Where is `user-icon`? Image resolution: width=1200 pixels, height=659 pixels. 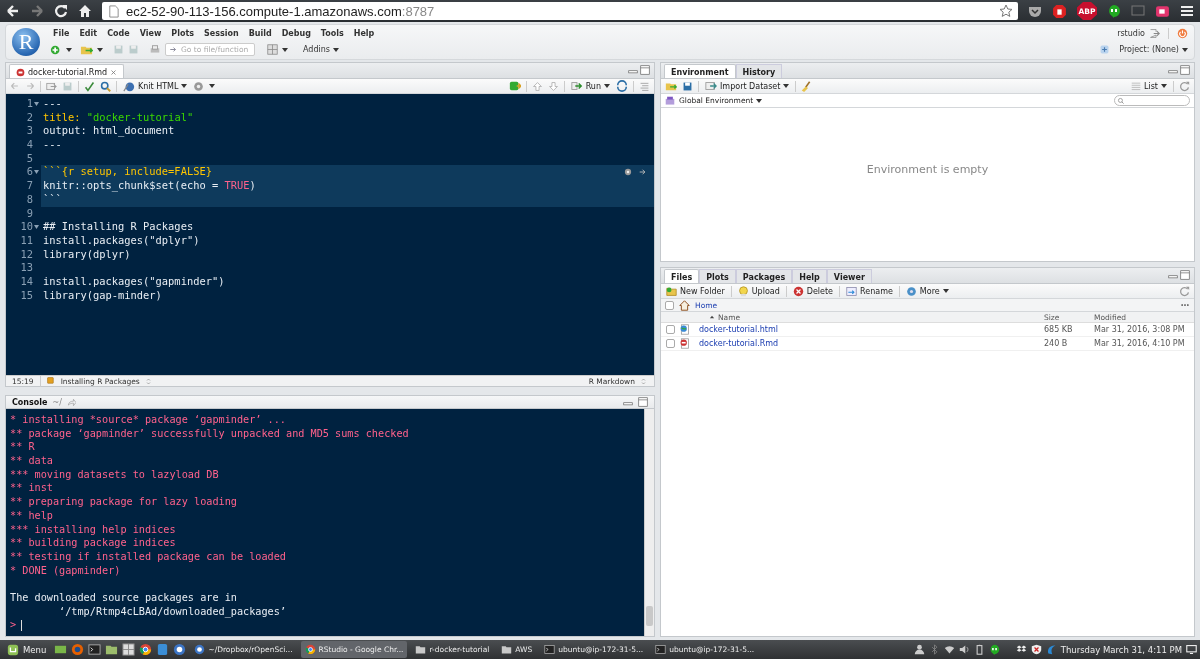
user-icon is located at coordinates (919, 649).